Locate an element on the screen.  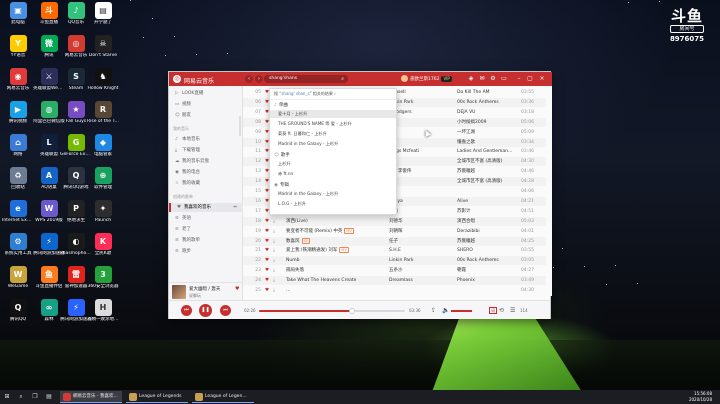
desktop-icon: H人類一敗涂地 Human Fall is located at coordinates (103, 310).